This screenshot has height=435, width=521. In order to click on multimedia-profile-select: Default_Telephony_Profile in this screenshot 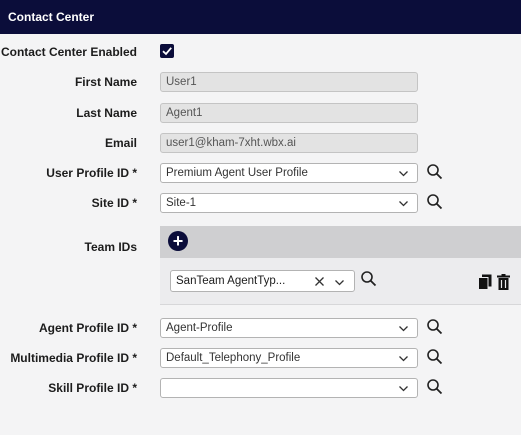, I will do `click(289, 358)`.